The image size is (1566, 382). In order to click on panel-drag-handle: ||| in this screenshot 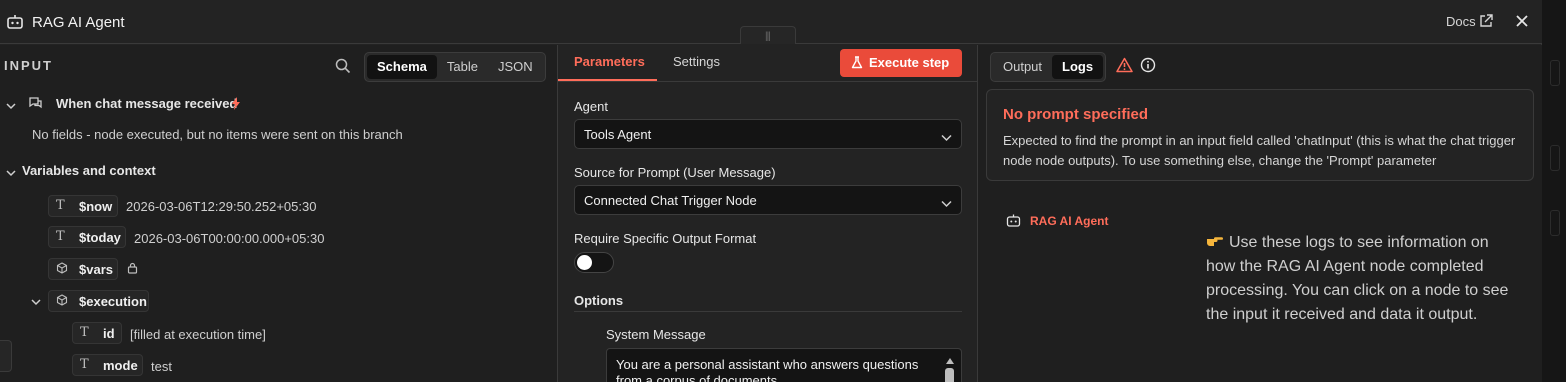, I will do `click(768, 35)`.